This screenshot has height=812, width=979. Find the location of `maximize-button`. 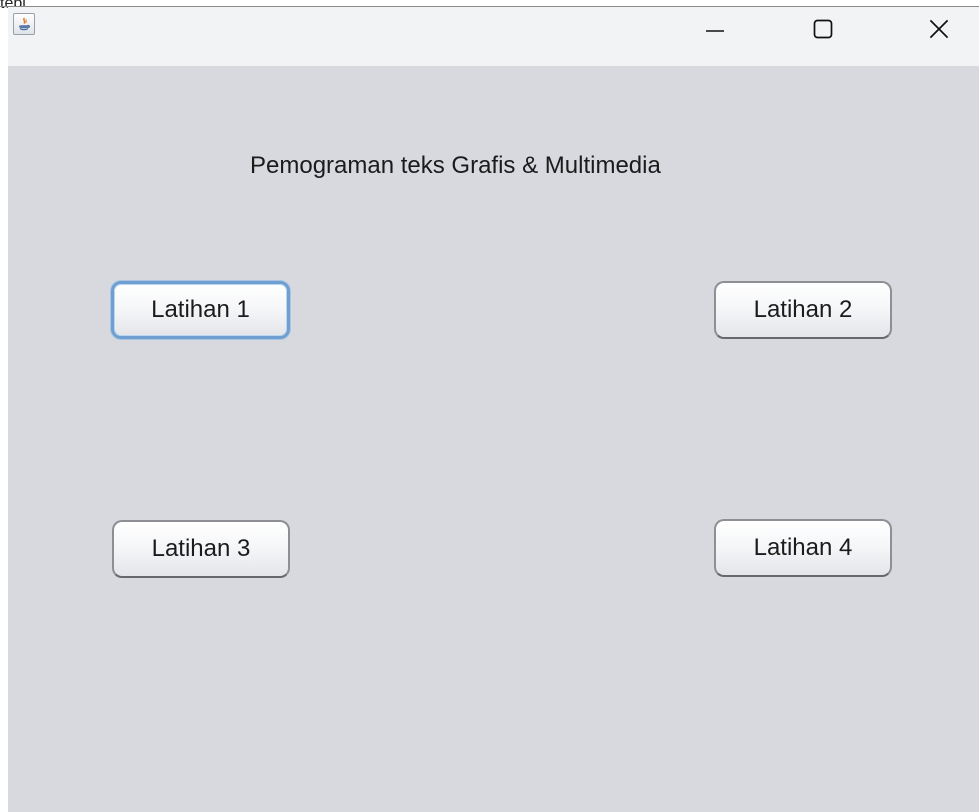

maximize-button is located at coordinates (823, 31).